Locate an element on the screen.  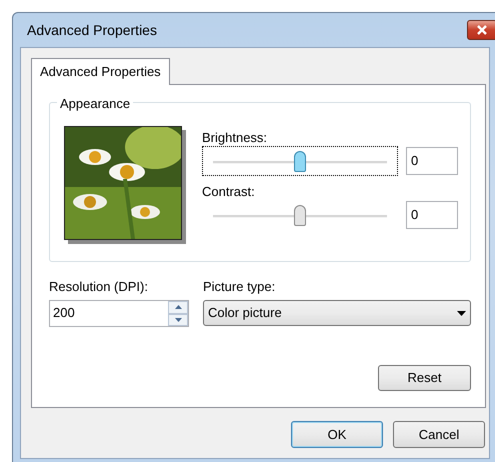
resolution-label: Resolution (DPI): is located at coordinates (99, 286).